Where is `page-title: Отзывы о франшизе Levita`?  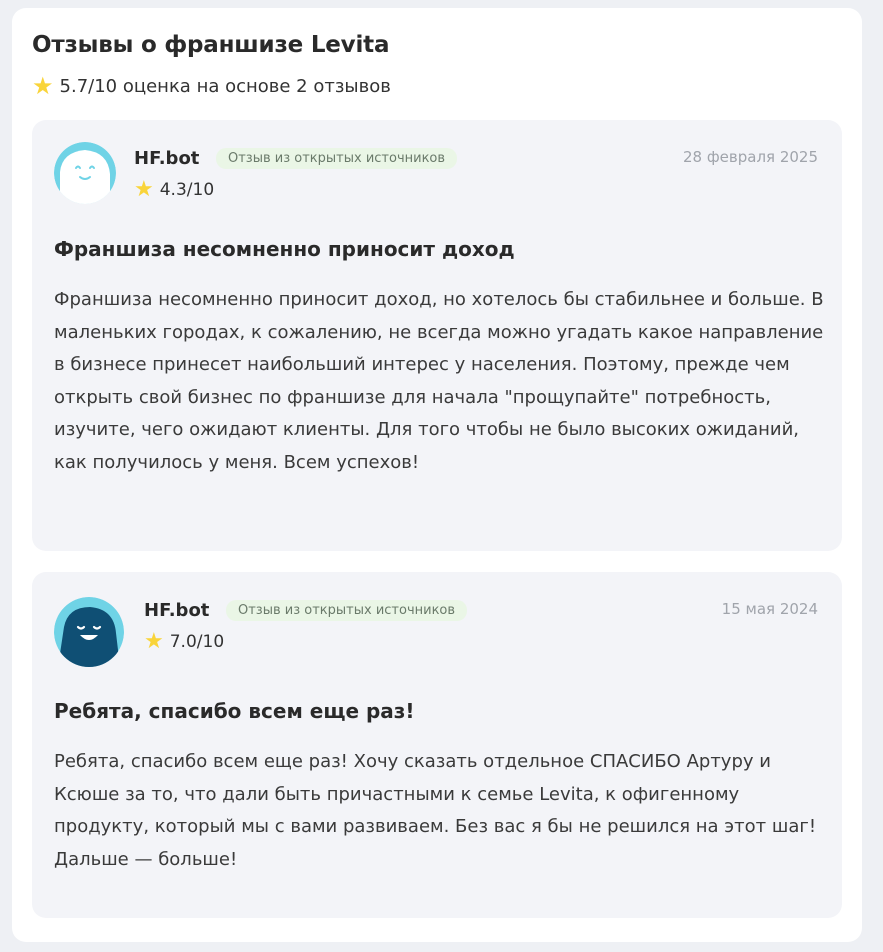
page-title: Отзывы о франшизе Levita is located at coordinates (211, 45).